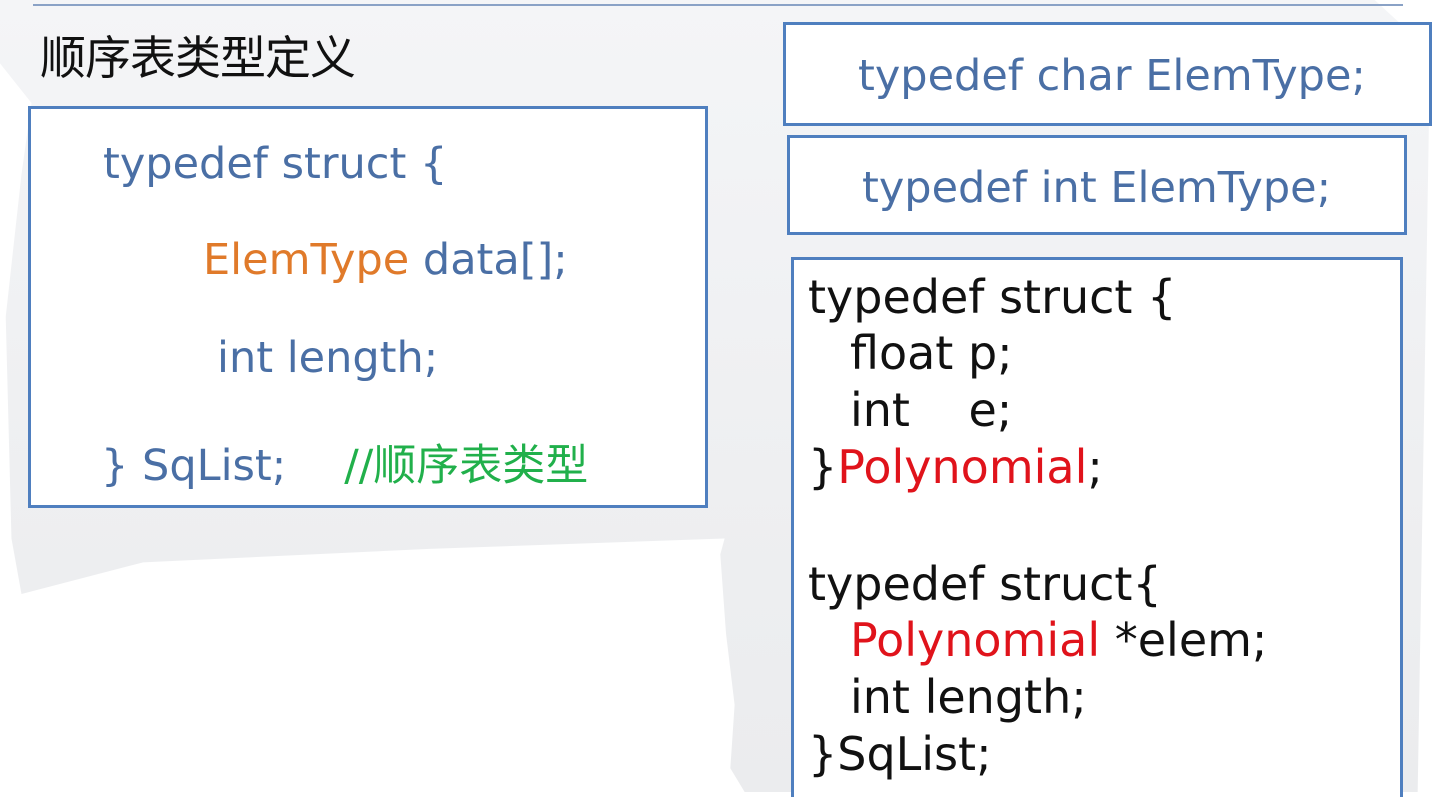  What do you see at coordinates (823, 467) in the screenshot?
I see `poly-close-brace: }` at bounding box center [823, 467].